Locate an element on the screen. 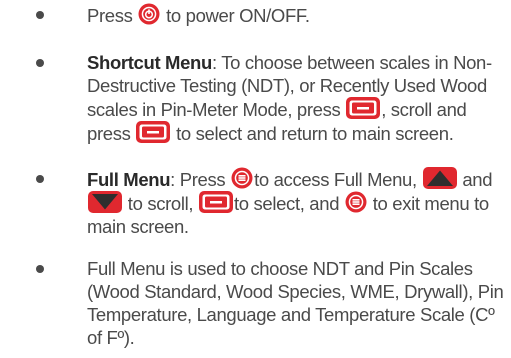 Image resolution: width=511 pixels, height=358 pixels. text-segment: to select, and is located at coordinates (286, 203).